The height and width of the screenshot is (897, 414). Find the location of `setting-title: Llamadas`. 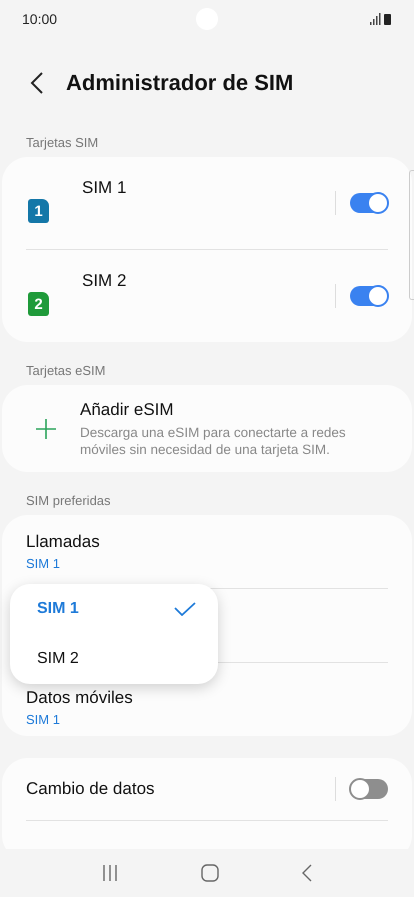

setting-title: Llamadas is located at coordinates (63, 542).